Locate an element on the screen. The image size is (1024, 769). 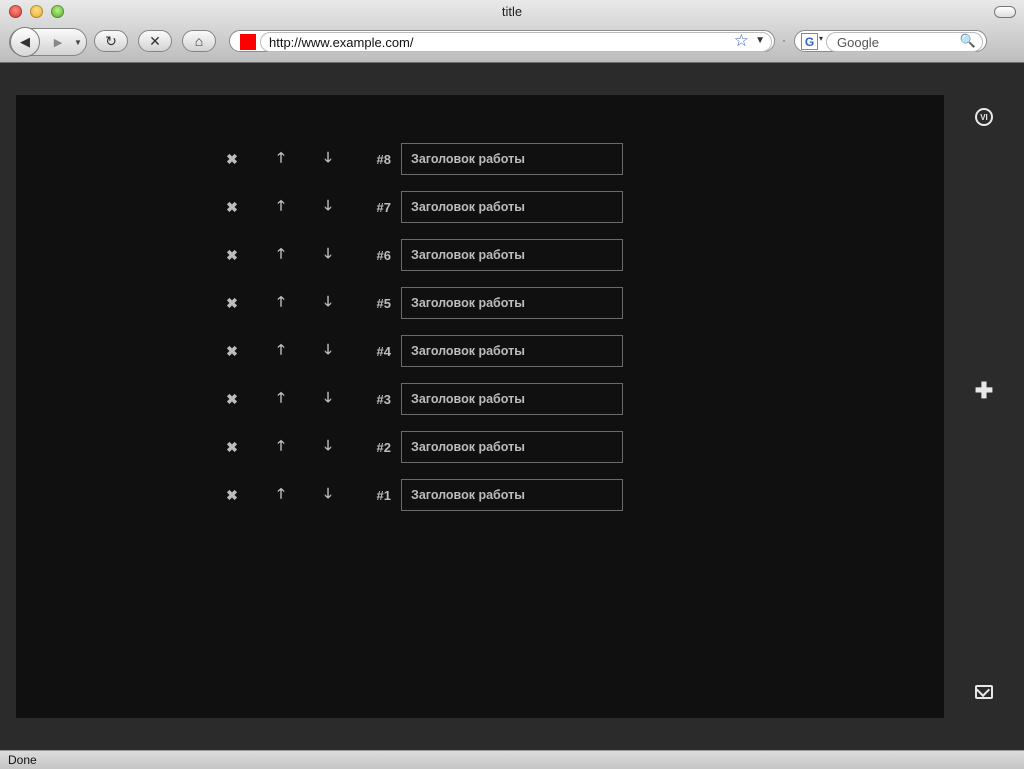
reload-button: ↻ is located at coordinates (111, 41).